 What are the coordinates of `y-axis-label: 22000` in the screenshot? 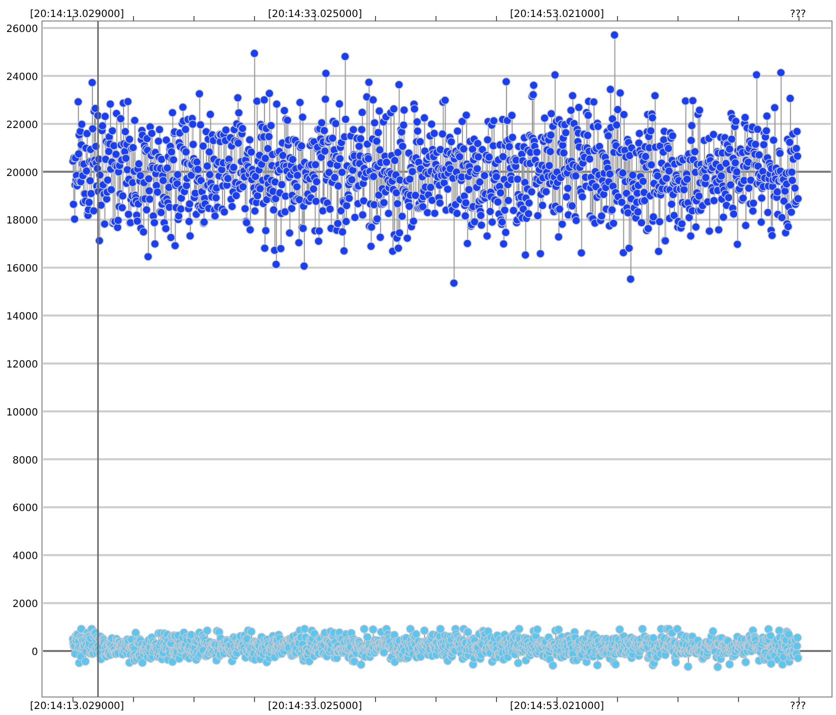 It's located at (22, 125).